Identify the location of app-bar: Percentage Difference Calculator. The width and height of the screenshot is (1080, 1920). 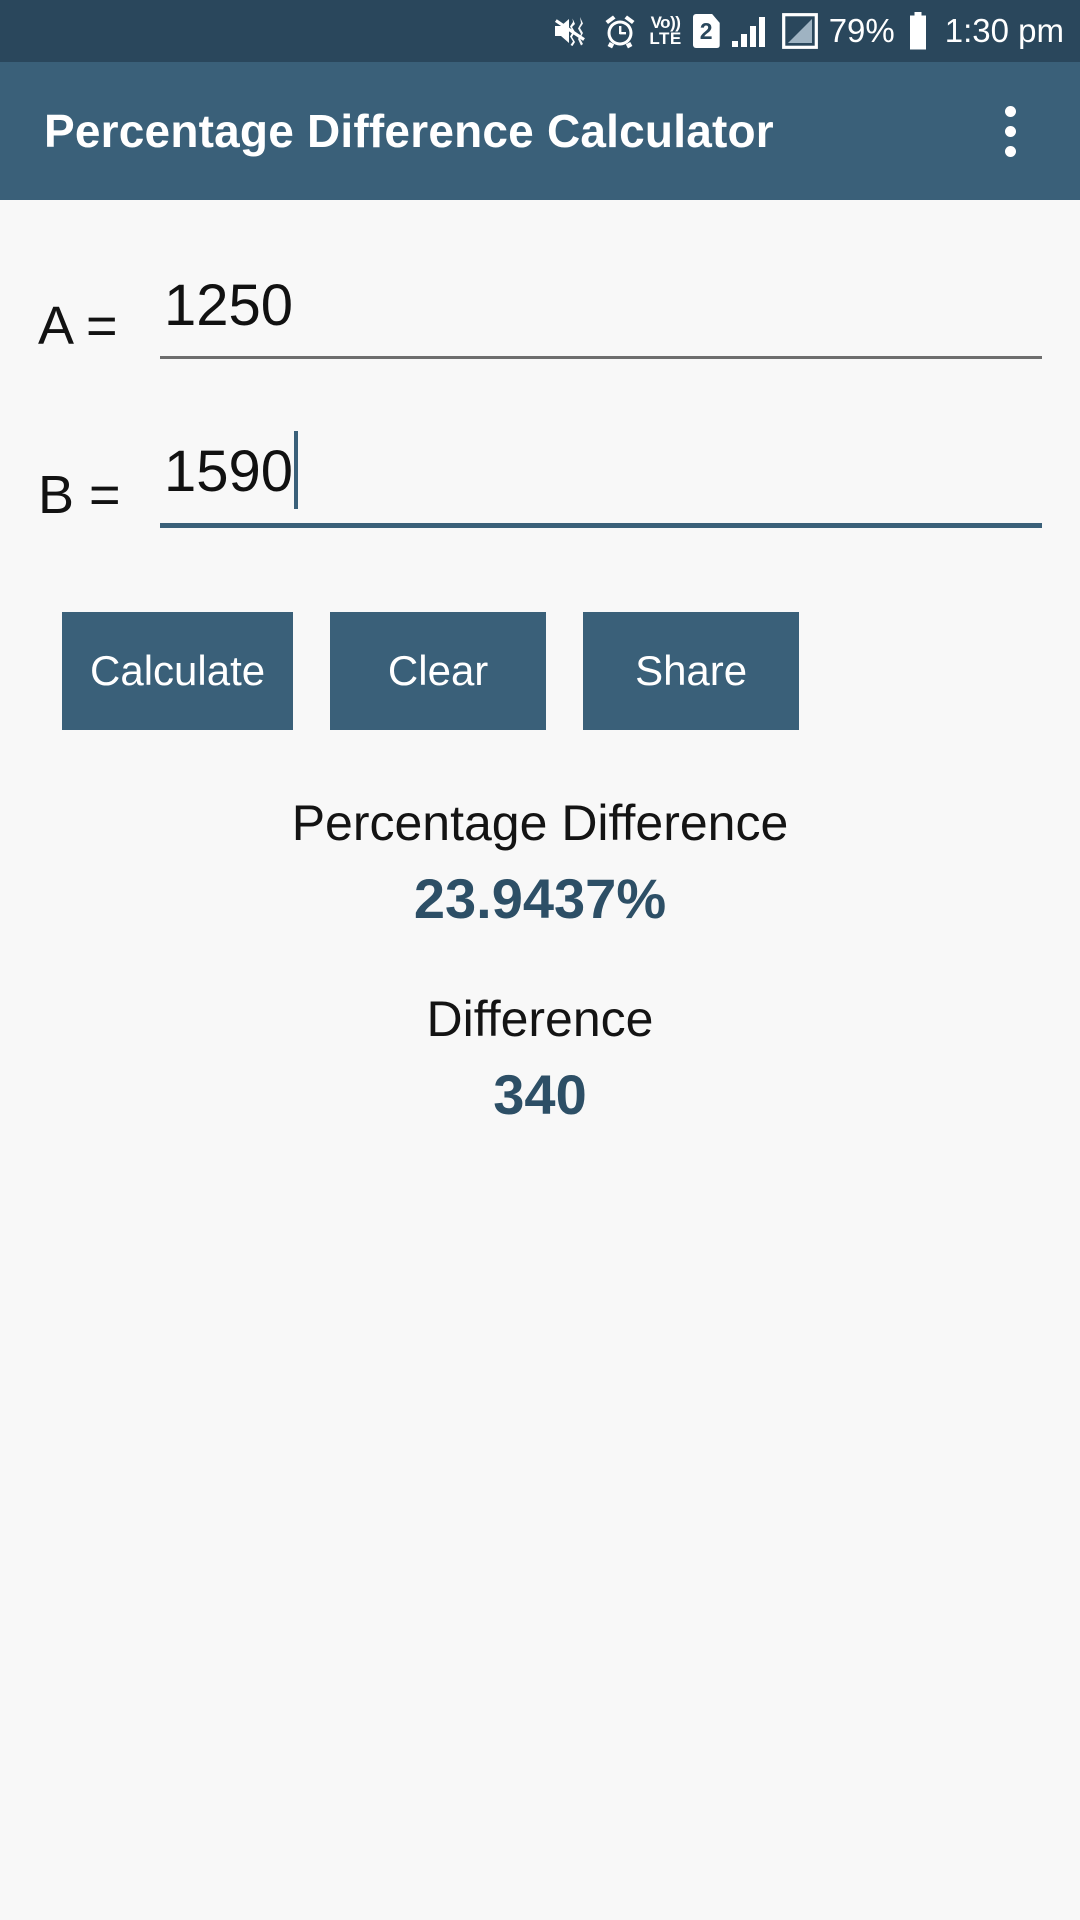
(540, 131).